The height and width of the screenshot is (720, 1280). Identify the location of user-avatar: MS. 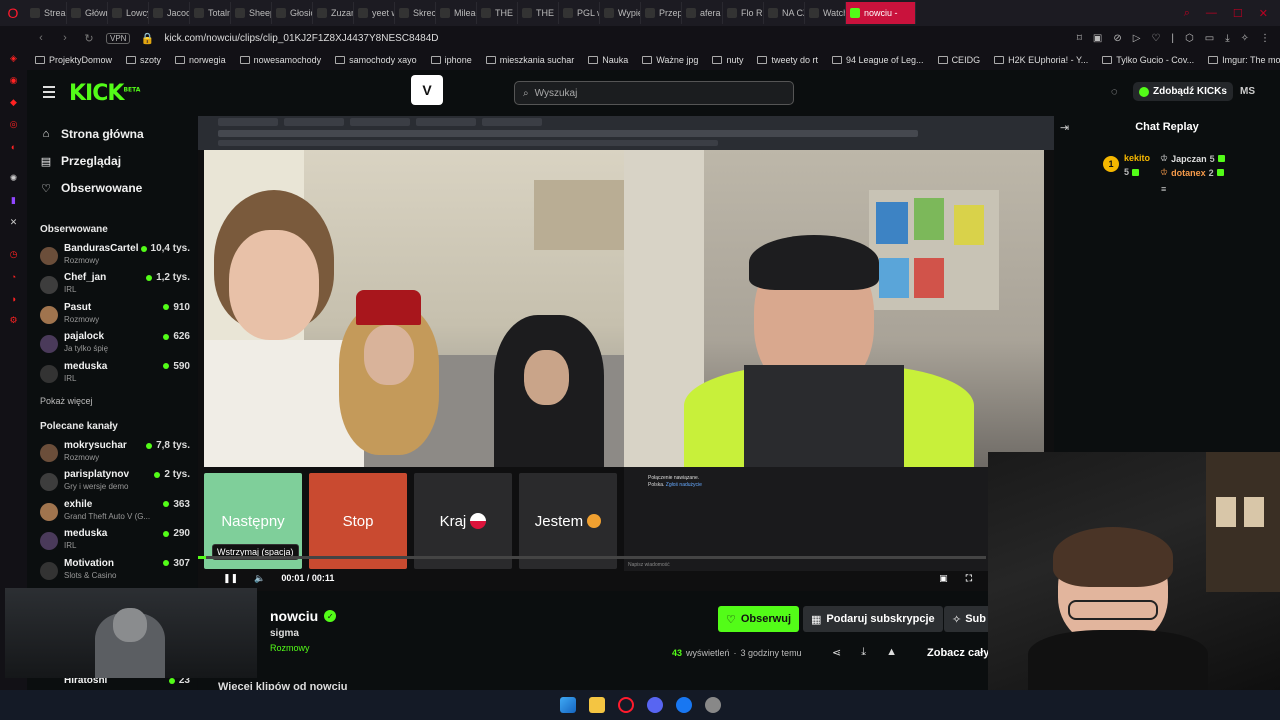
(1247, 91).